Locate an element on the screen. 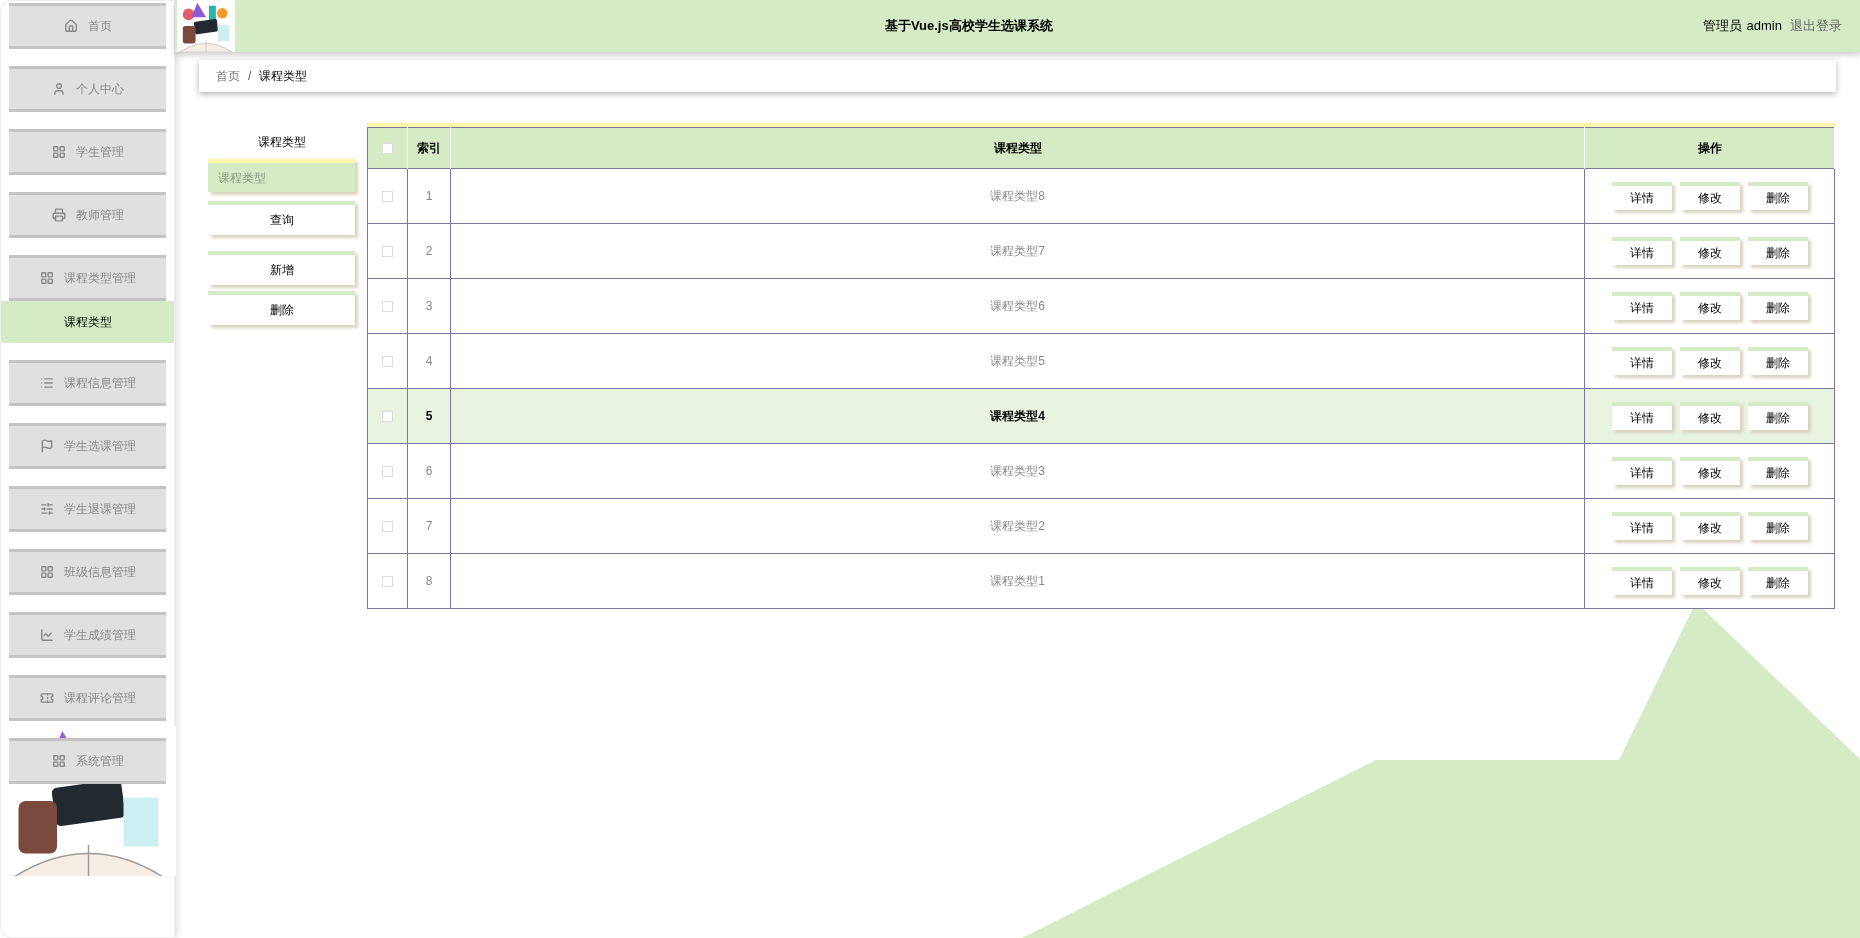 This screenshot has height=938, width=1860. column-header: 操作 is located at coordinates (1709, 148).